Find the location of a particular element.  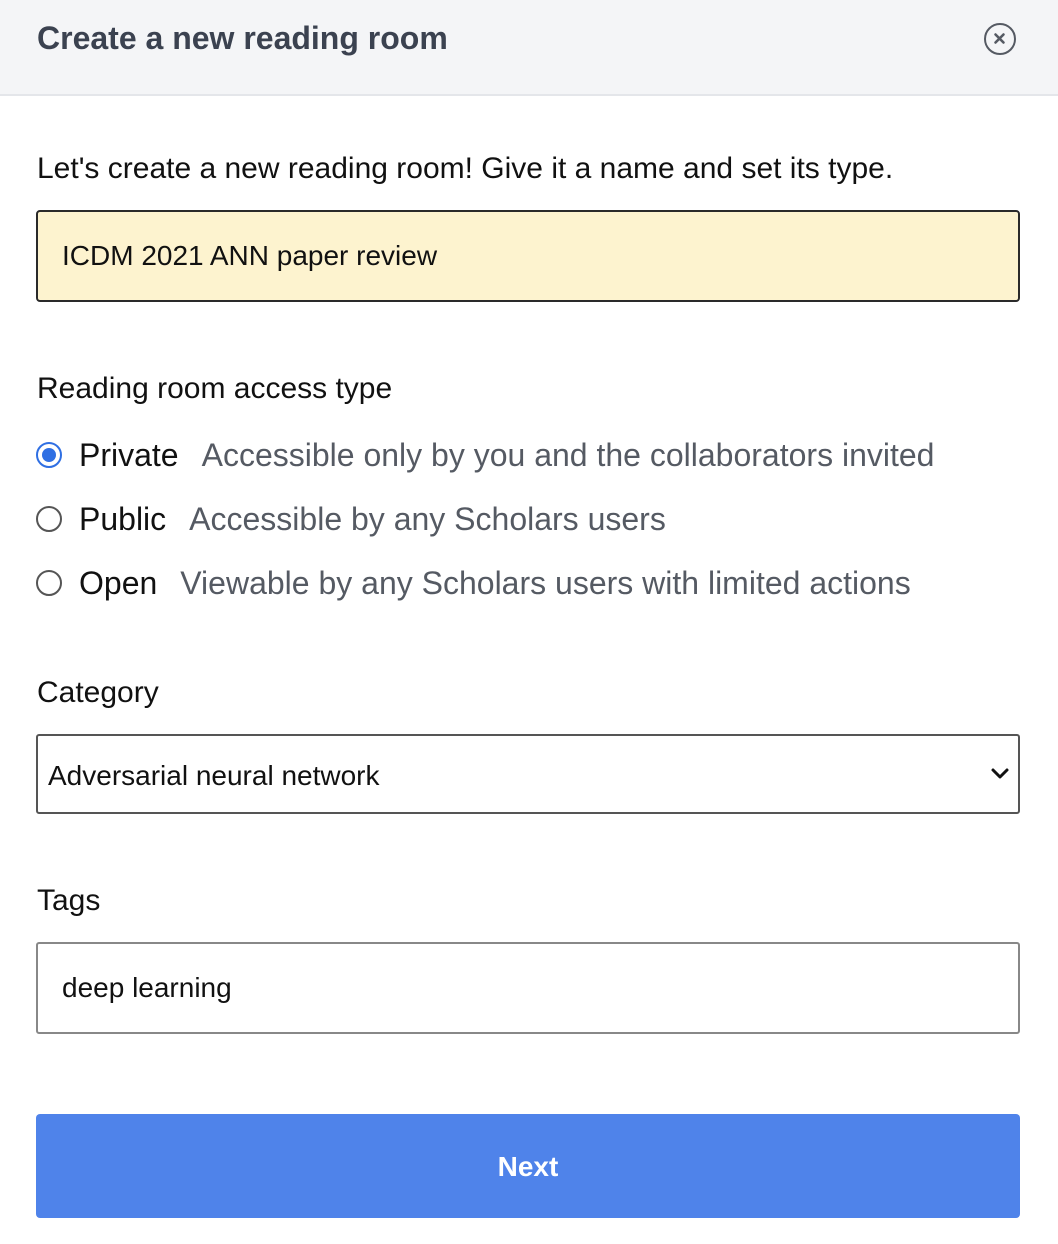

dialog-header: Create a new reading room is located at coordinates (529, 48).